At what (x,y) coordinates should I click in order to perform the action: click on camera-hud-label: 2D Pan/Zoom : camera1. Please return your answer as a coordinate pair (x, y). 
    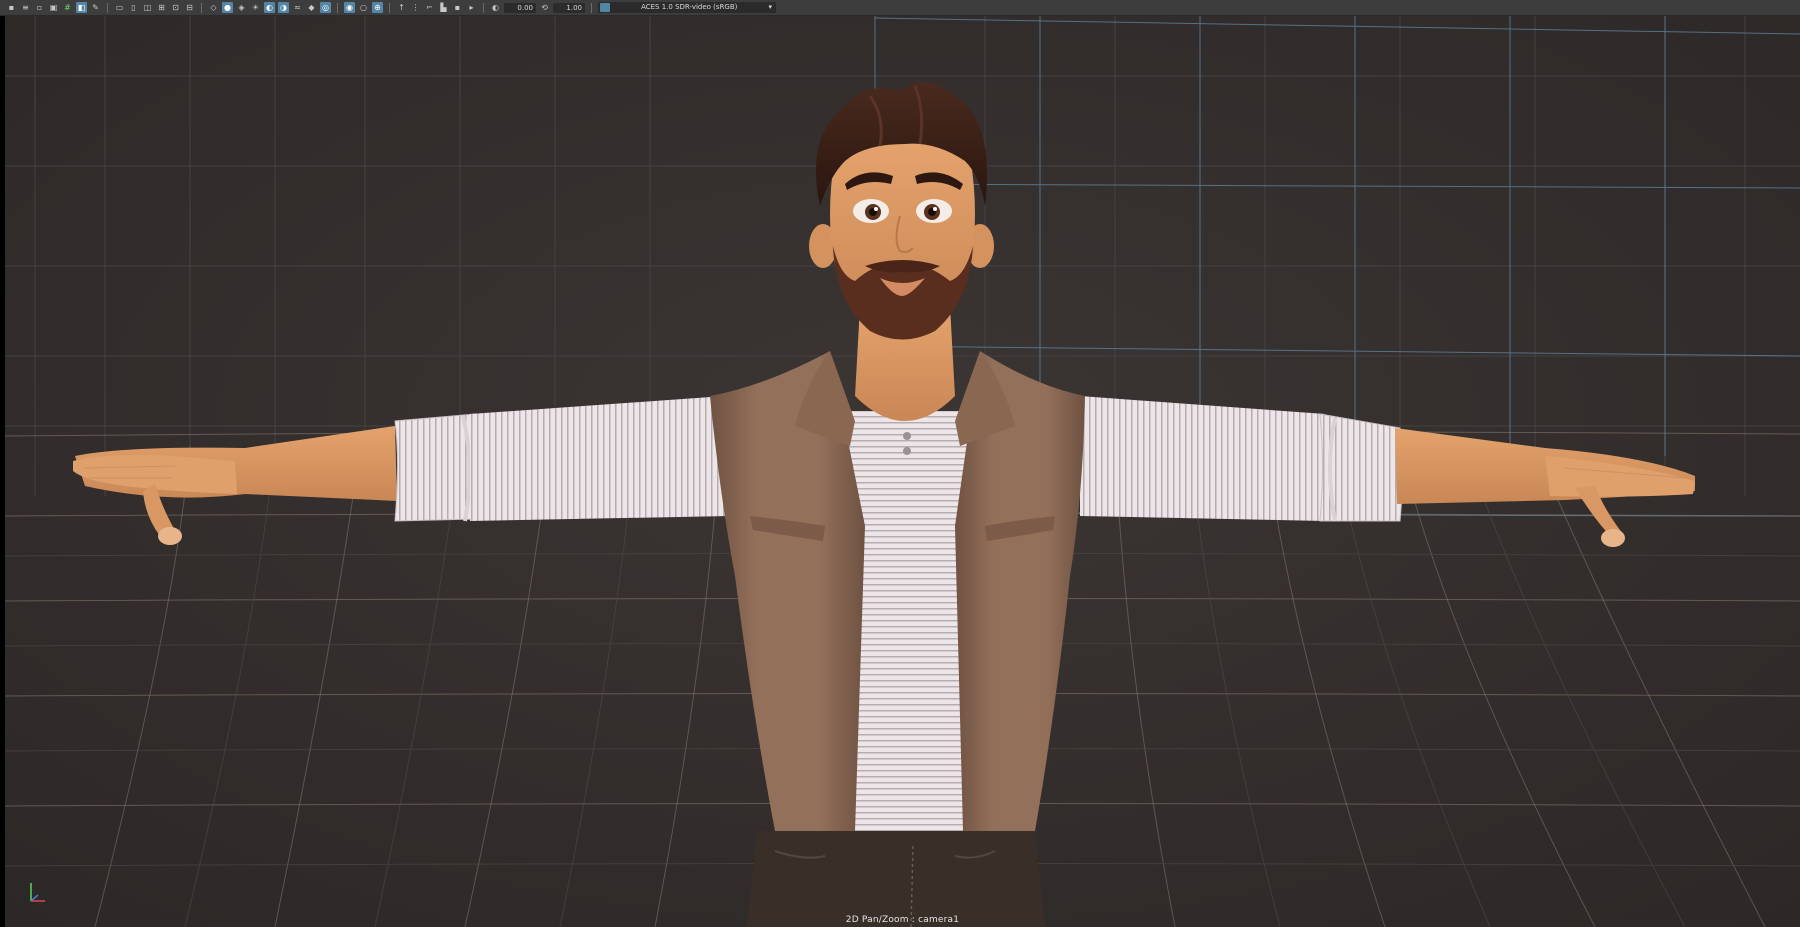
    Looking at the image, I should click on (902, 920).